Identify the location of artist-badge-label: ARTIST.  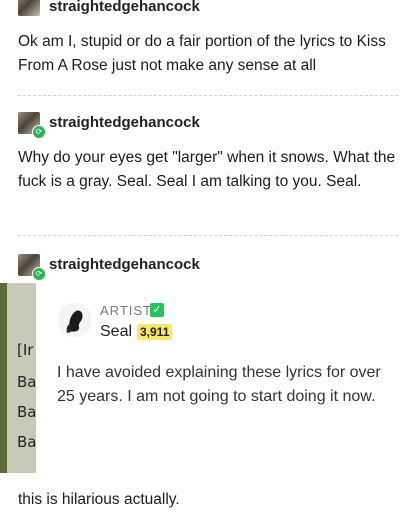
(126, 310).